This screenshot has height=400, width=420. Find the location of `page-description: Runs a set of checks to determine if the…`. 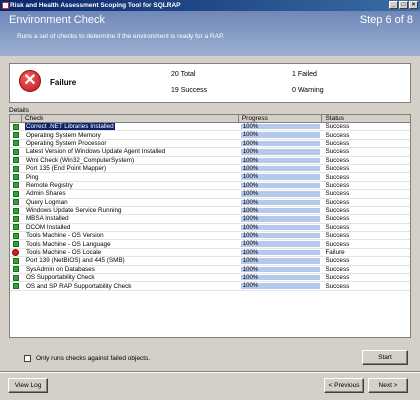

page-description: Runs a set of checks to determine if the… is located at coordinates (121, 36).